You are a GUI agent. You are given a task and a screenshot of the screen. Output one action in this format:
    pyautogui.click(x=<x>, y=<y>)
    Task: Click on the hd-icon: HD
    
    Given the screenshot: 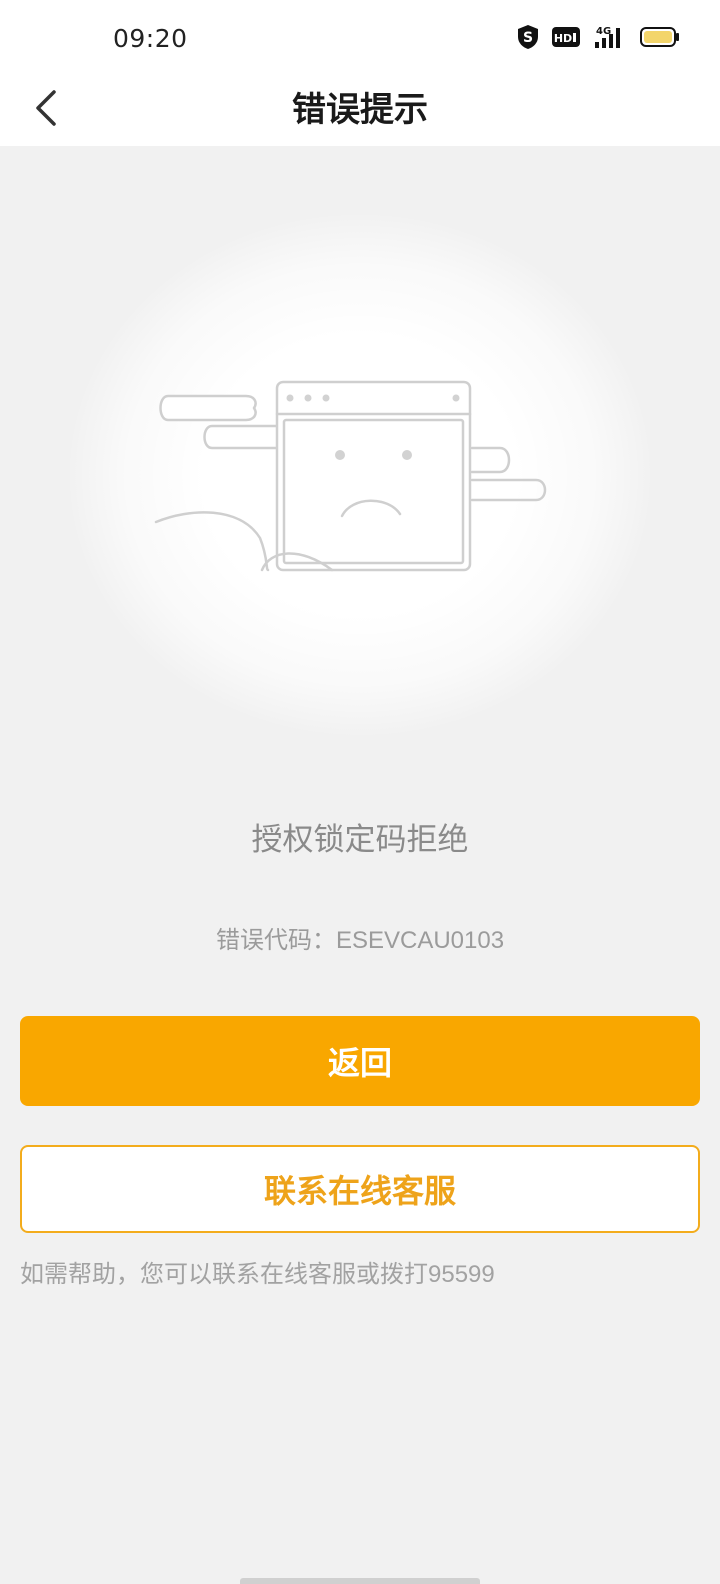 What is the action you would take?
    pyautogui.click(x=566, y=39)
    